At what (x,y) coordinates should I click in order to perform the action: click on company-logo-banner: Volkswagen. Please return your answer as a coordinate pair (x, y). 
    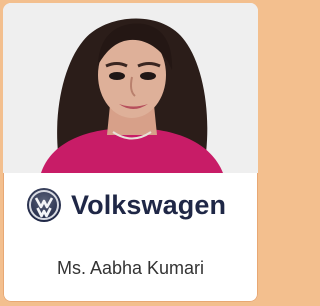
    Looking at the image, I should click on (131, 205).